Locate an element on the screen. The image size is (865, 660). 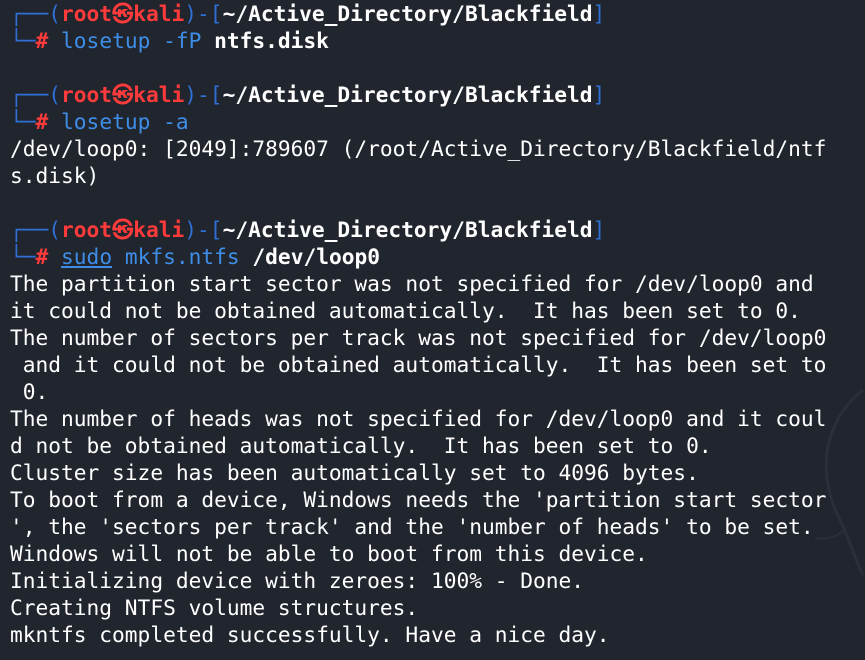
command-line: └─# losetup -fP ntfs.disk is located at coordinates (437, 40).